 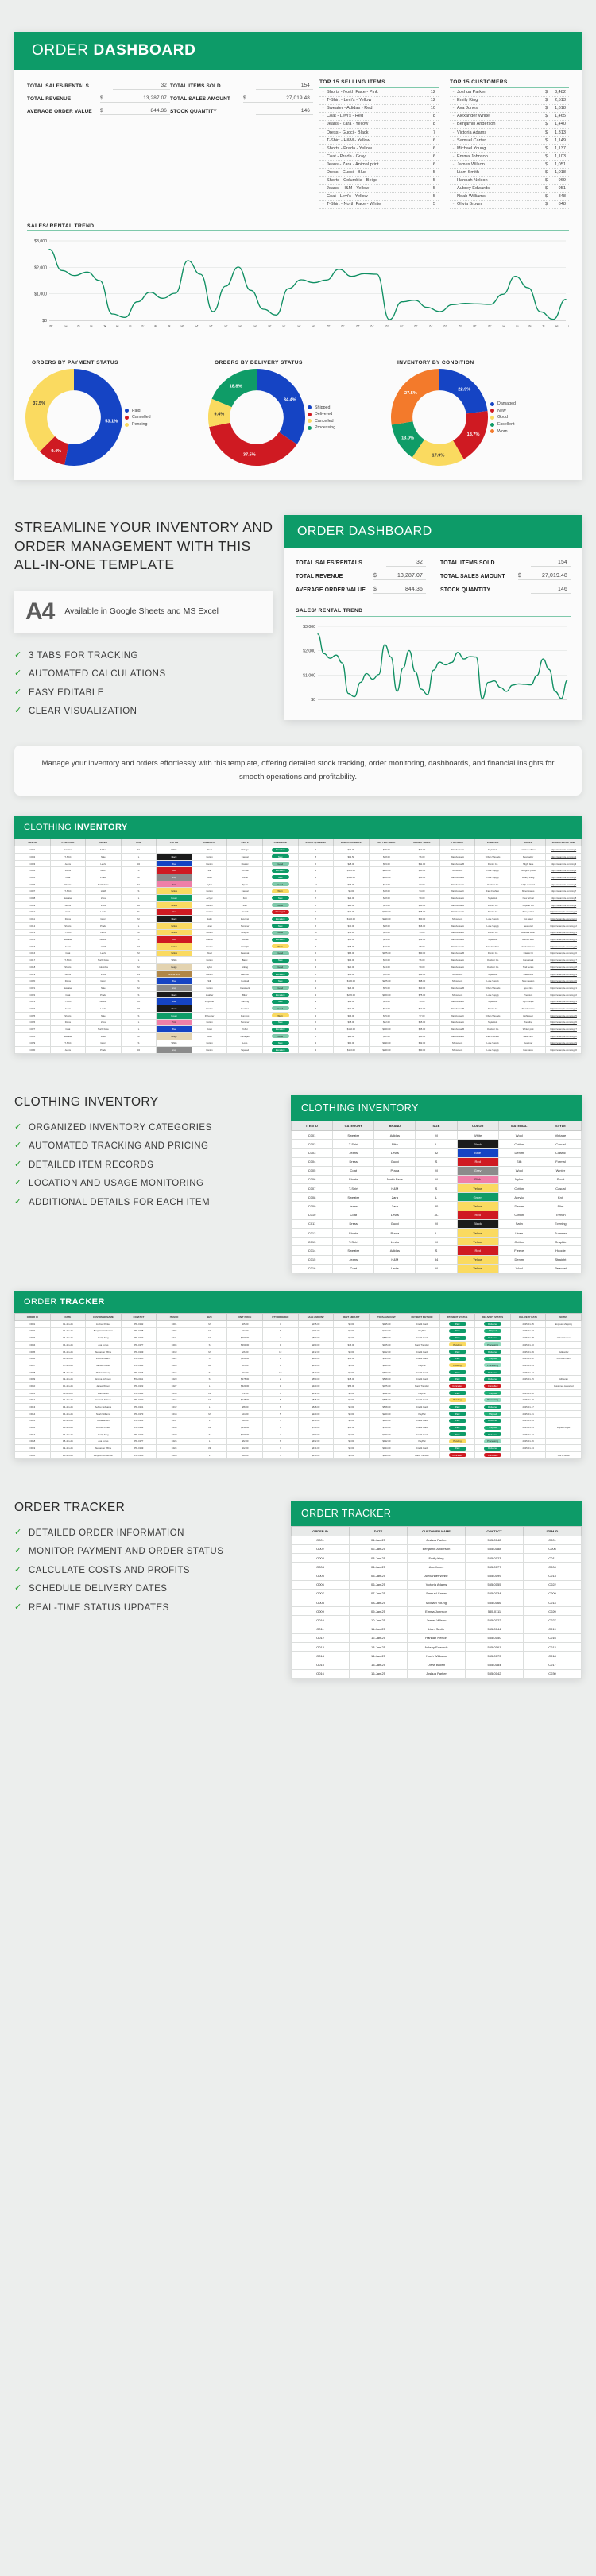 What do you see at coordinates (436, 1250) in the screenshot?
I see `mini-inventory-row: C014 Sweater Adidas S Red Fleece Hoodie` at bounding box center [436, 1250].